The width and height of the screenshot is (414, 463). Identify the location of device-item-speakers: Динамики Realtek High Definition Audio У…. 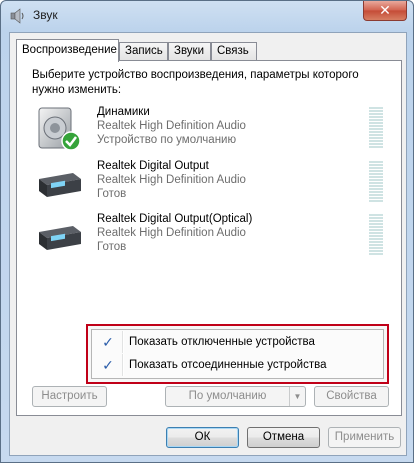
(210, 129).